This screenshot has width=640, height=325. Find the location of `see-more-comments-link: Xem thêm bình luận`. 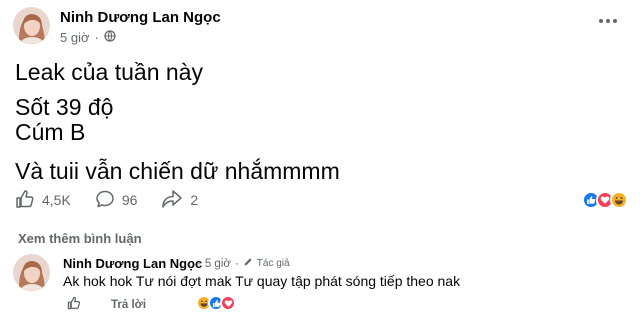

see-more-comments-link: Xem thêm bình luận is located at coordinates (80, 238).